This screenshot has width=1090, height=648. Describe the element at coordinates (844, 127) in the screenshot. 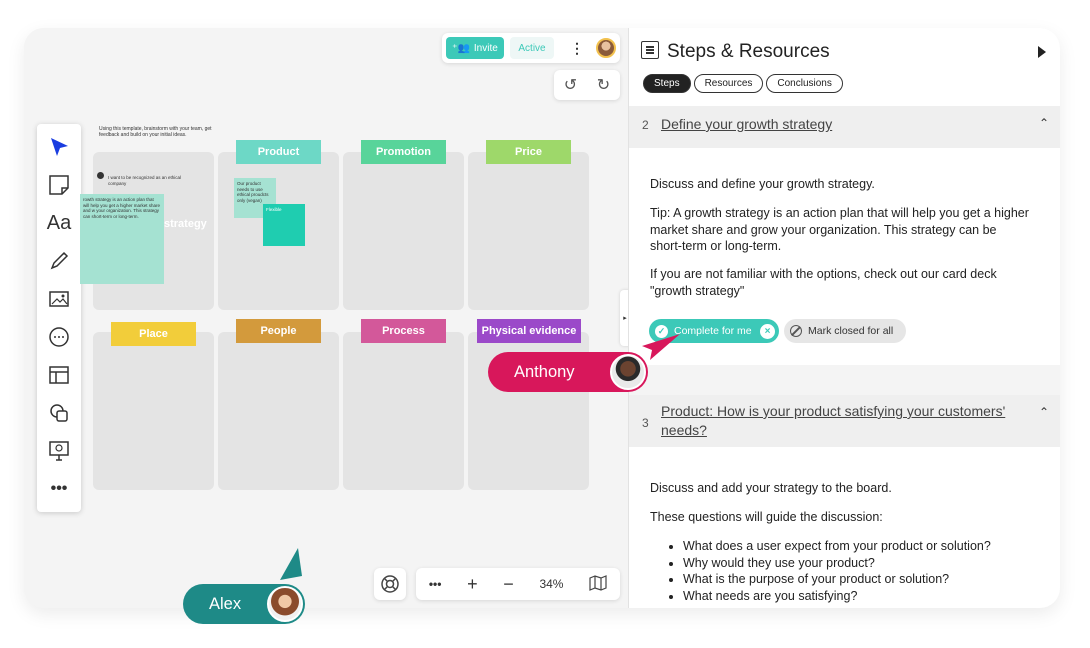

I see `step-header: 2 Define your growth strategy ⌃` at that location.